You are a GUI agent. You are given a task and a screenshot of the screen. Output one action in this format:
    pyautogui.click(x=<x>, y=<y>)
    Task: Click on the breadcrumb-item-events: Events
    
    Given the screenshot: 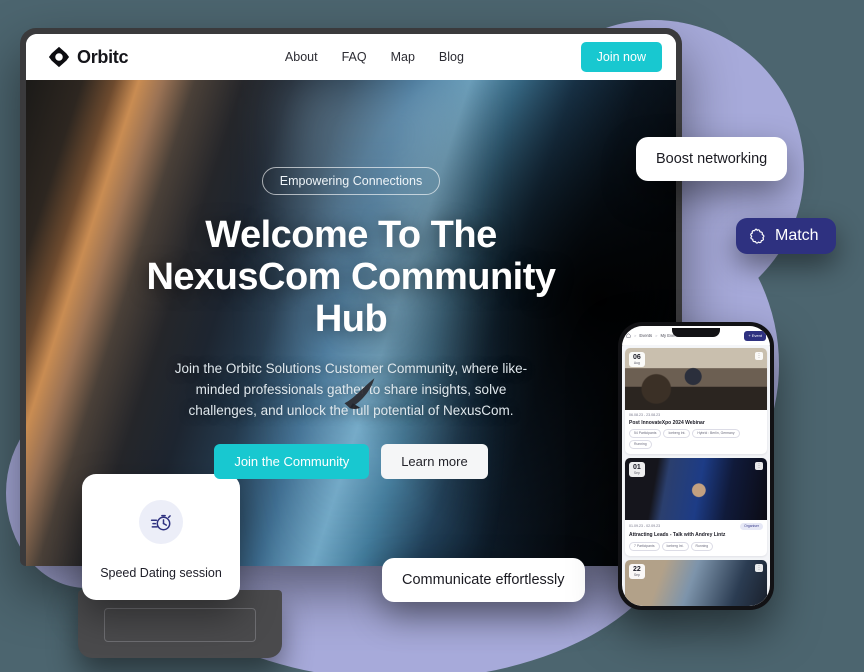 What is the action you would take?
    pyautogui.click(x=645, y=335)
    